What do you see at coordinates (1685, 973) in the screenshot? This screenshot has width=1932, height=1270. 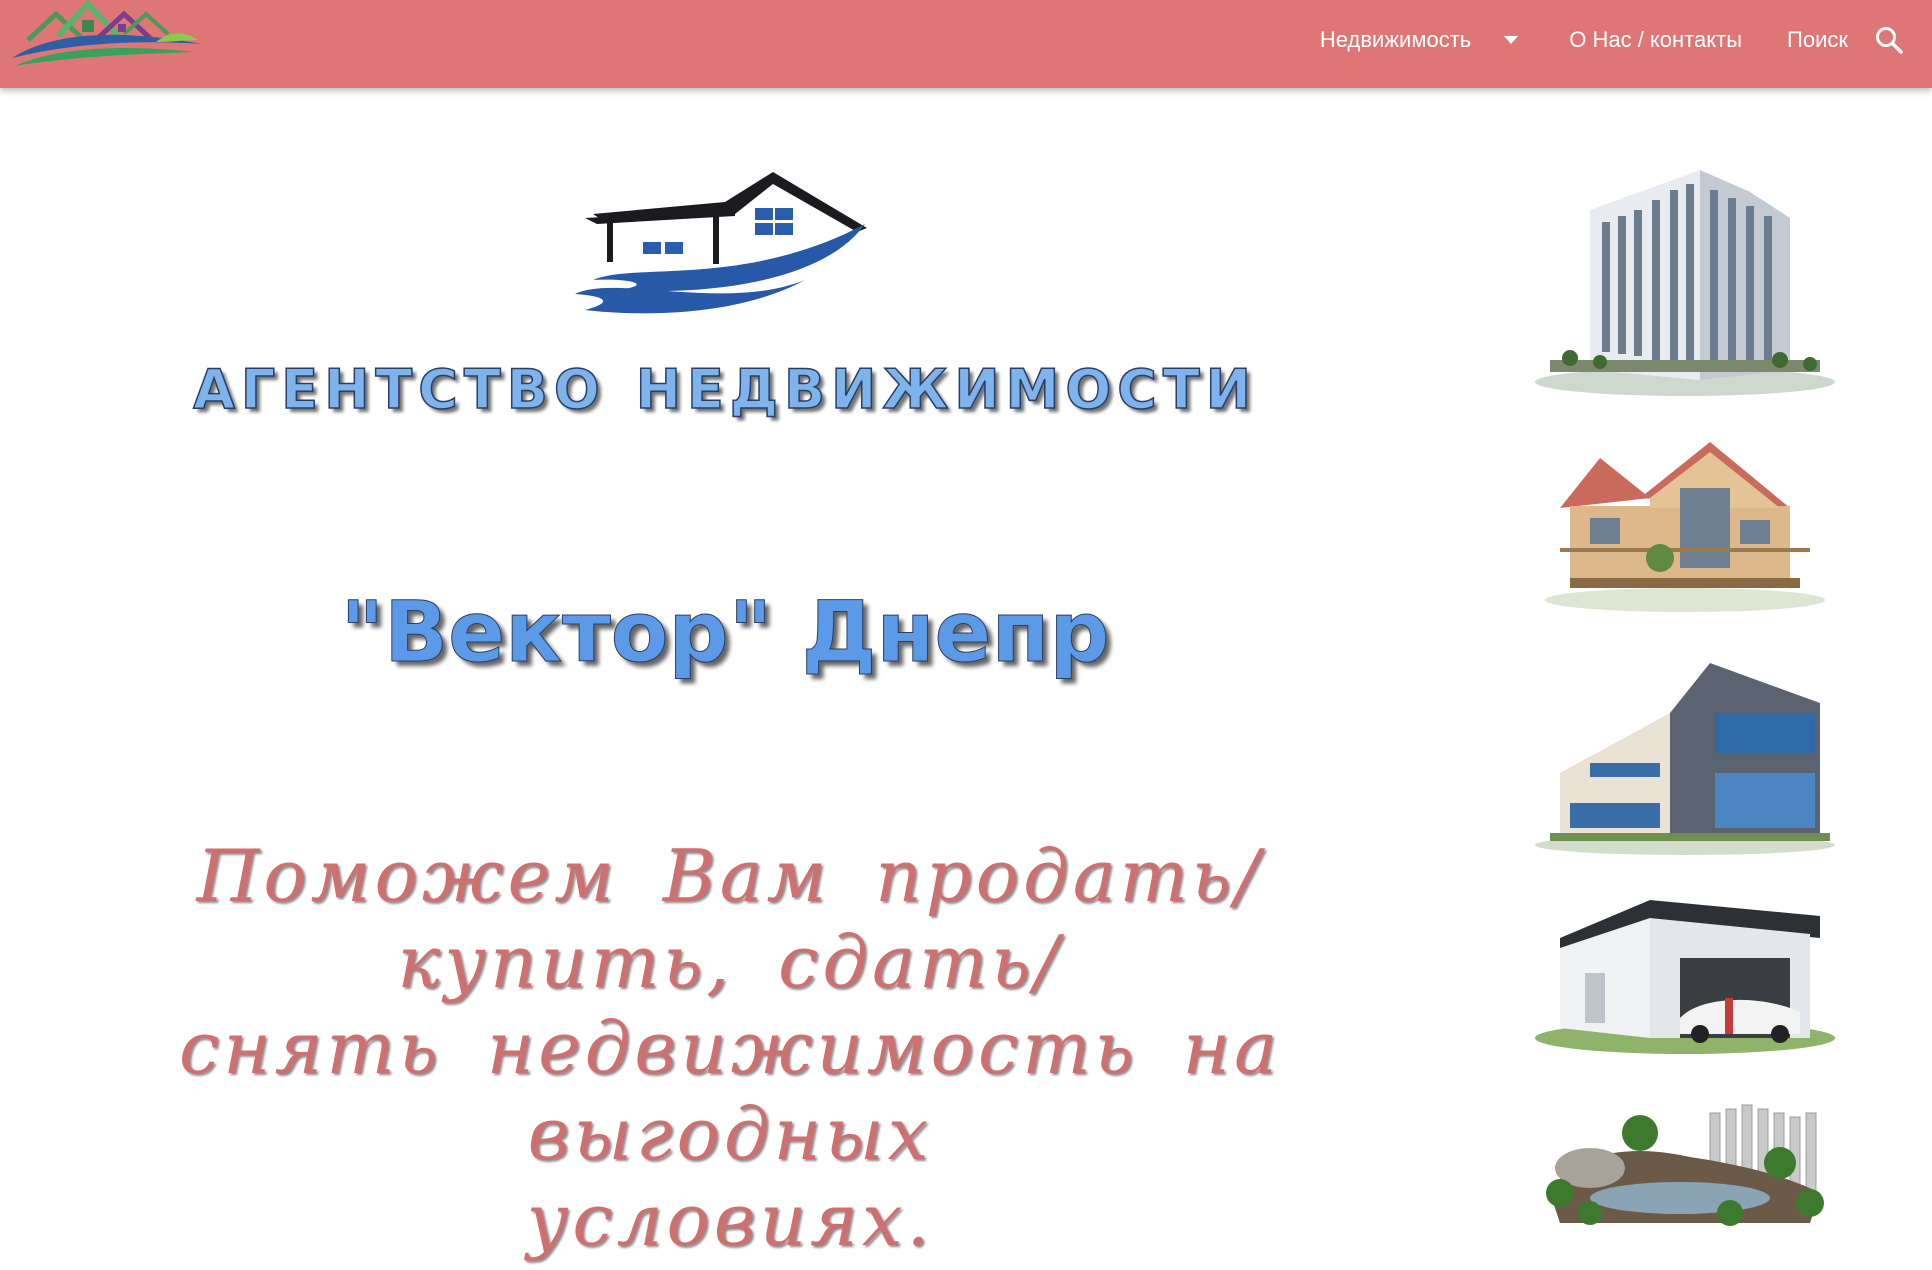 I see `garage-image` at bounding box center [1685, 973].